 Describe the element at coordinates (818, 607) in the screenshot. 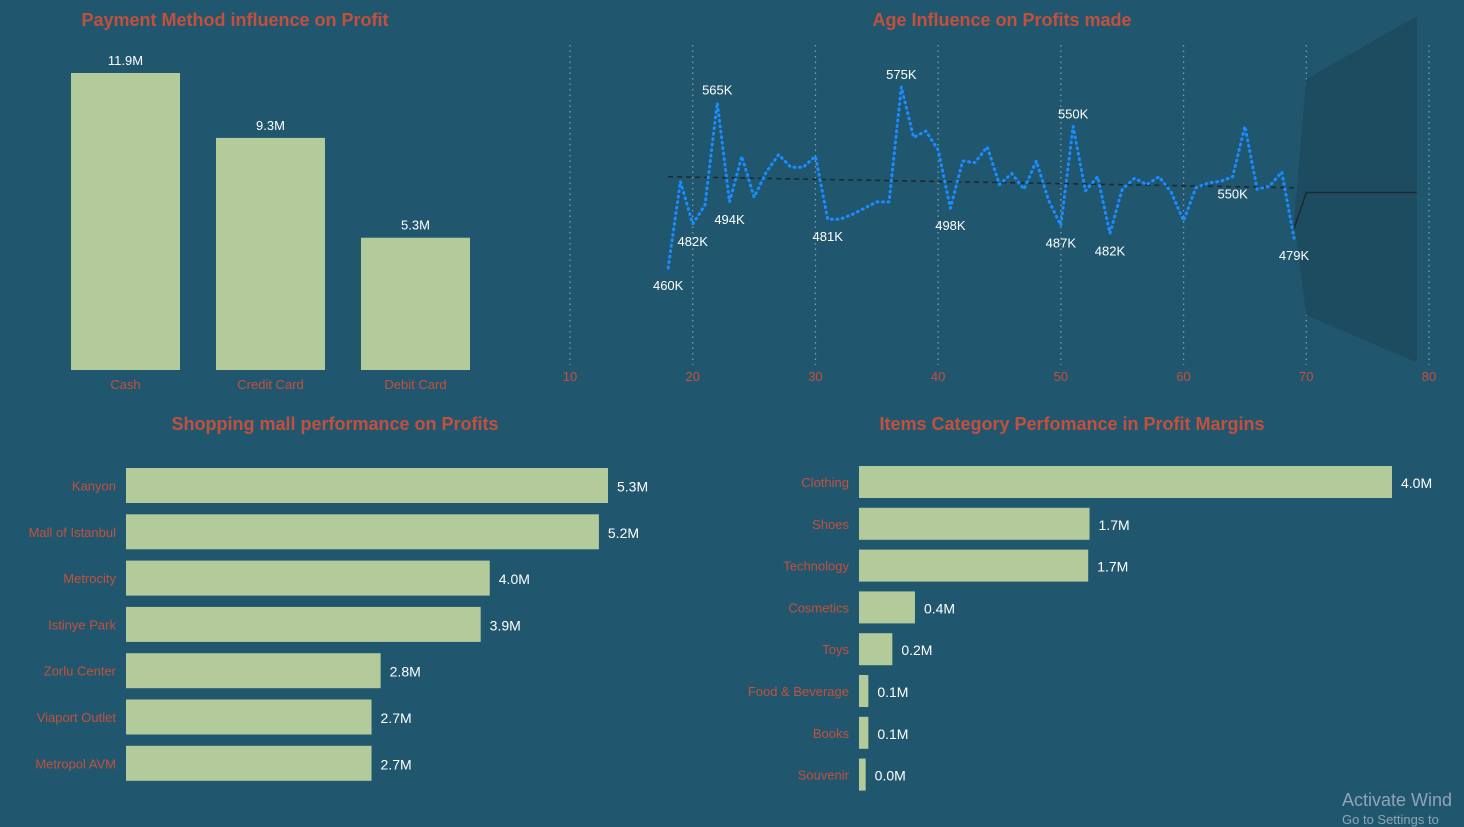

I see `category-category-label: Cosmetics` at that location.